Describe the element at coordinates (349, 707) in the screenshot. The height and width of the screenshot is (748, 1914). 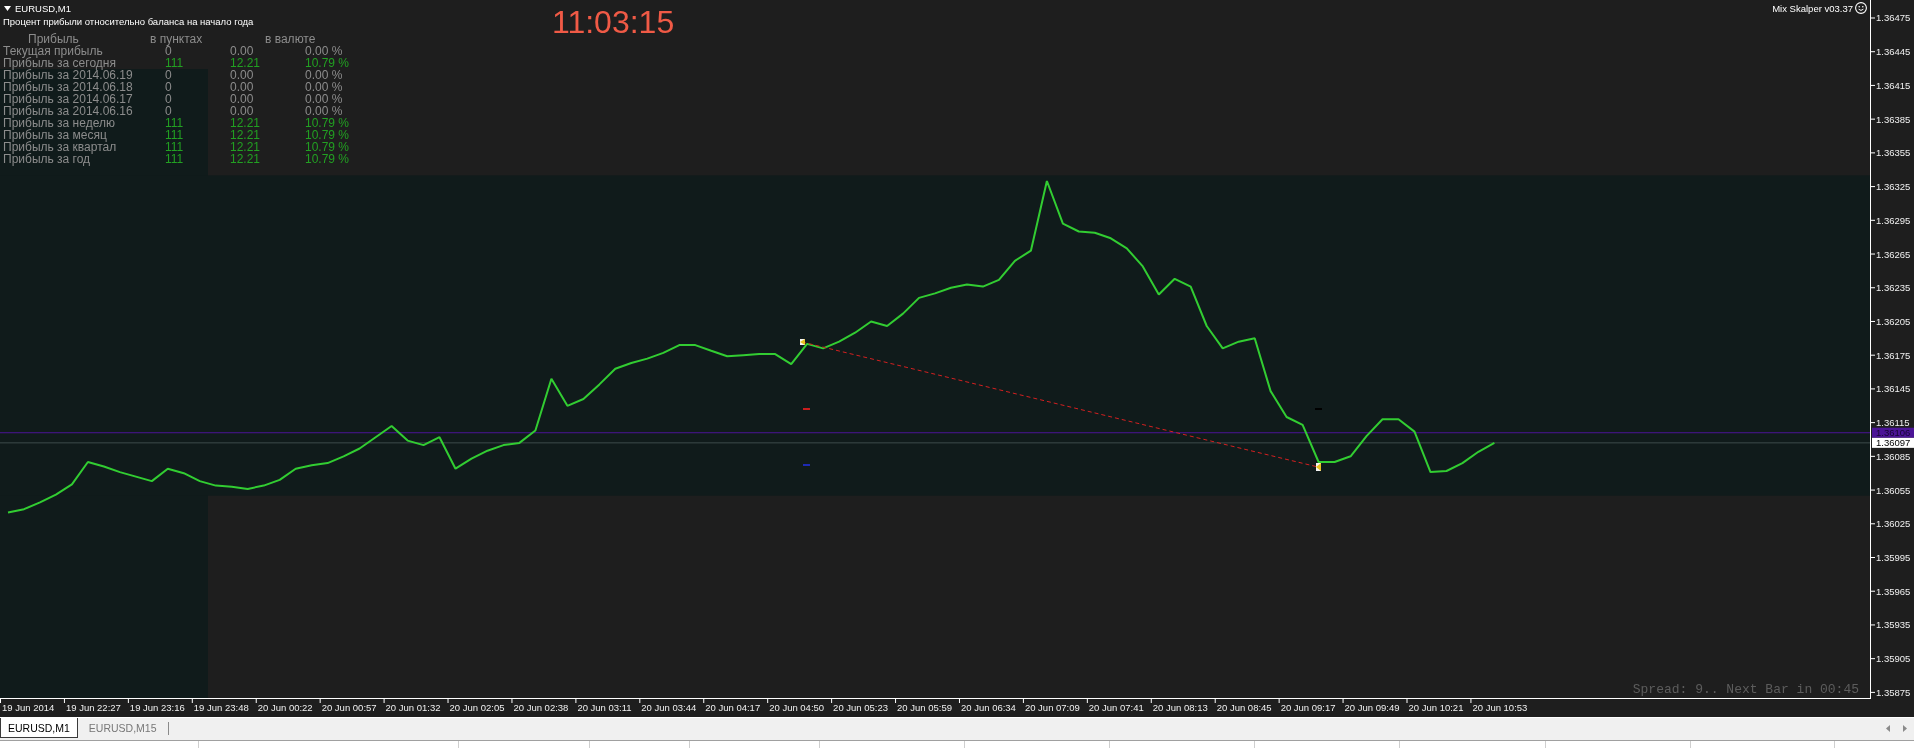
I see `time-label: 20 Jun 00:57` at that location.